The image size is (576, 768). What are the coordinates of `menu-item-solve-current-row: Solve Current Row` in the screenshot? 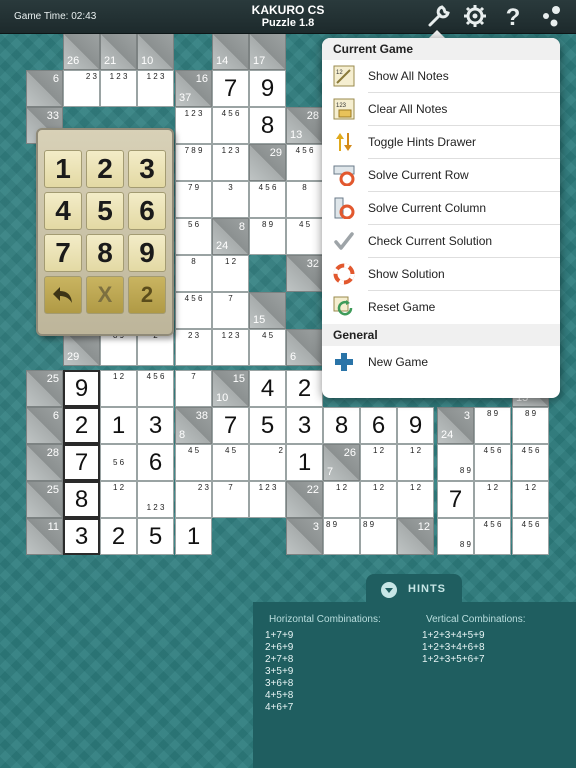 It's located at (441, 175).